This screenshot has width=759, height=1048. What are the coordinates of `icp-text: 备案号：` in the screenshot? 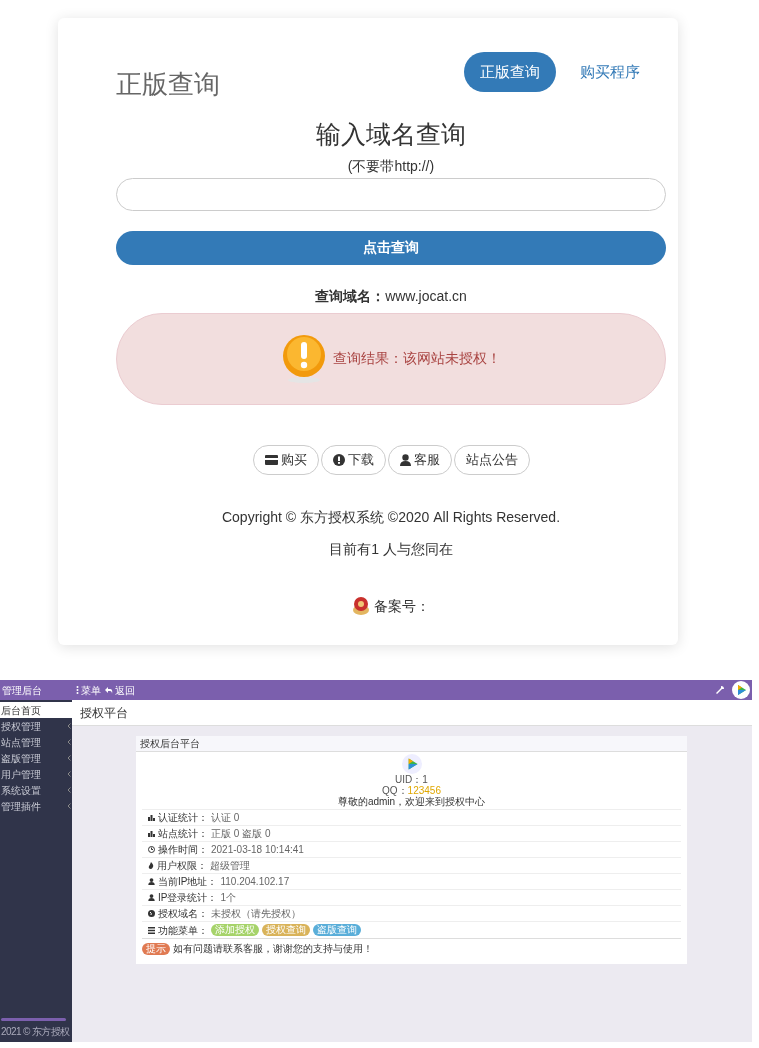 It's located at (402, 606).